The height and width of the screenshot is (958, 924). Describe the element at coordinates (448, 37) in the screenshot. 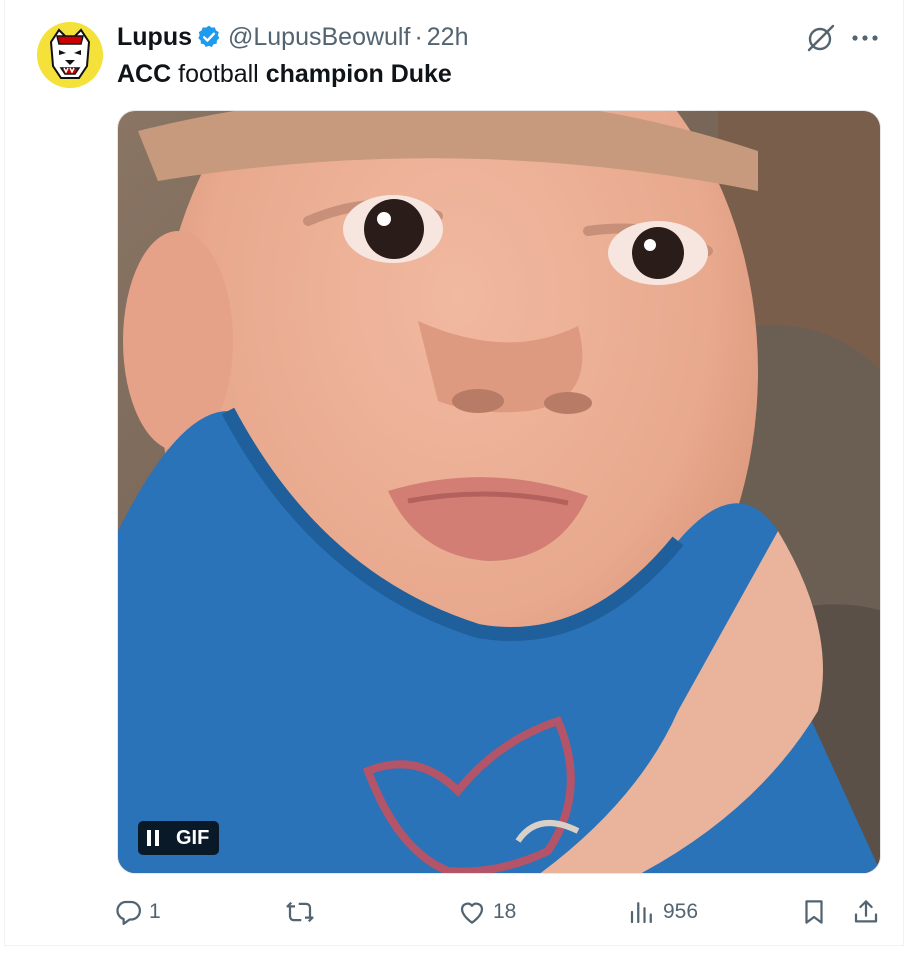

I see `timestamp: 22h` at that location.